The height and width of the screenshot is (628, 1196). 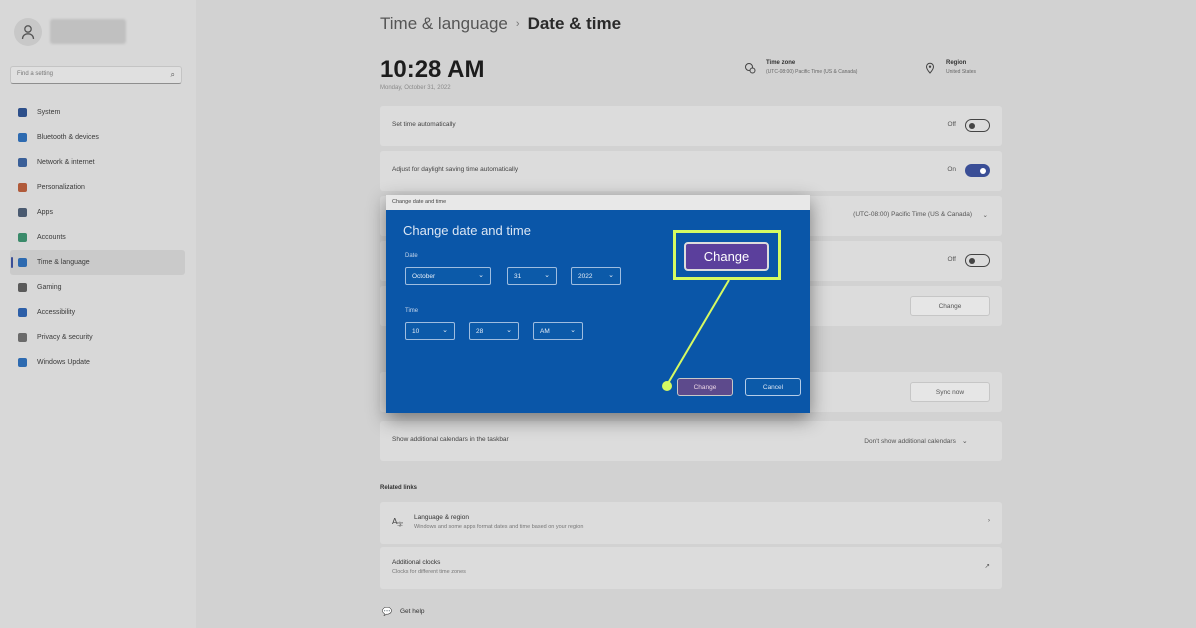 I want to click on current-date: Monday, October 31, 2022, so click(x=415, y=88).